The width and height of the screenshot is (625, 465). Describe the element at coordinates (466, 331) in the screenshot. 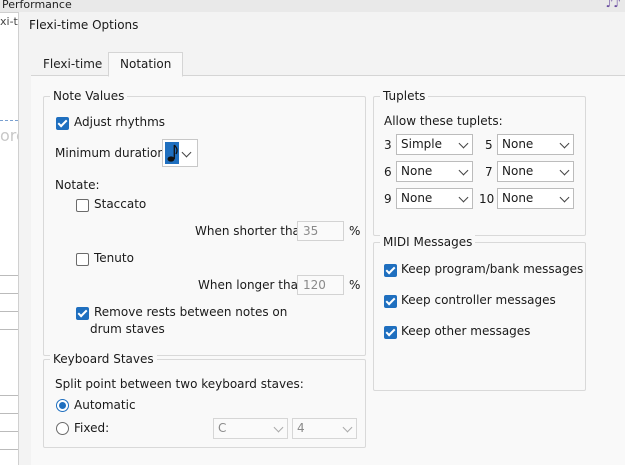

I see `keep-other-label: Keep other messages` at that location.